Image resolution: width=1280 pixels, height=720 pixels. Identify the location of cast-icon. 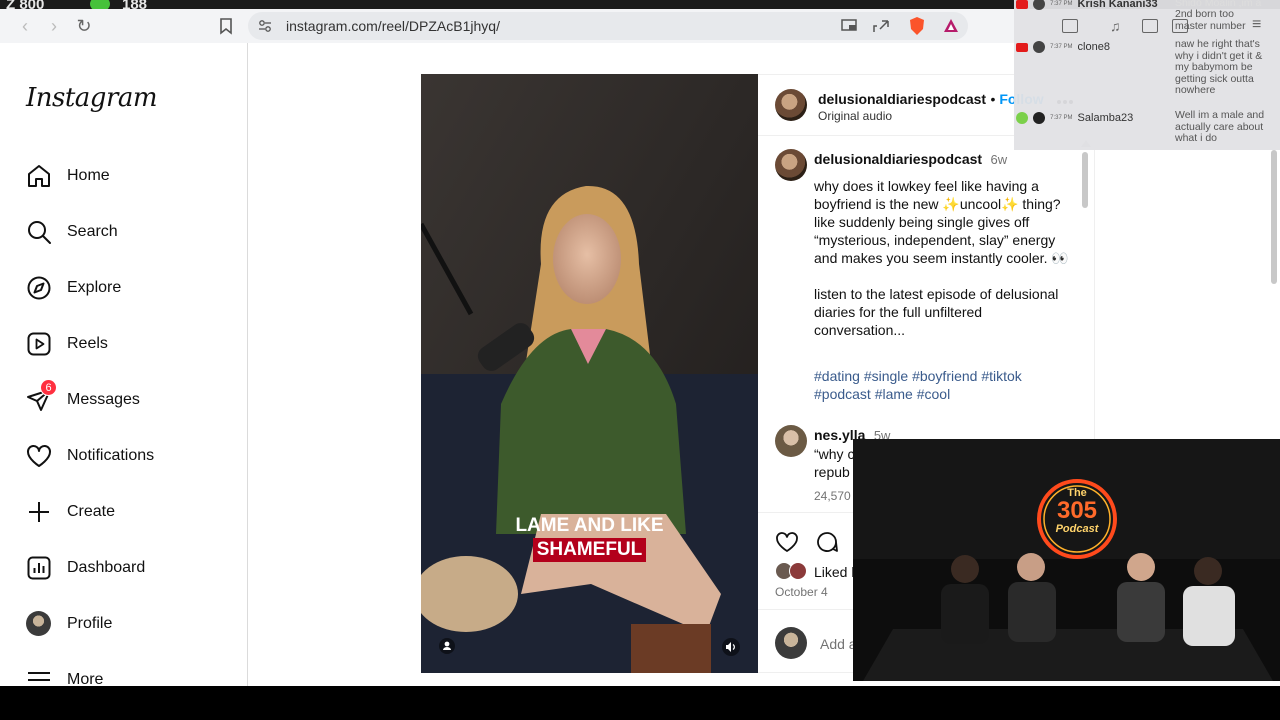
(849, 26).